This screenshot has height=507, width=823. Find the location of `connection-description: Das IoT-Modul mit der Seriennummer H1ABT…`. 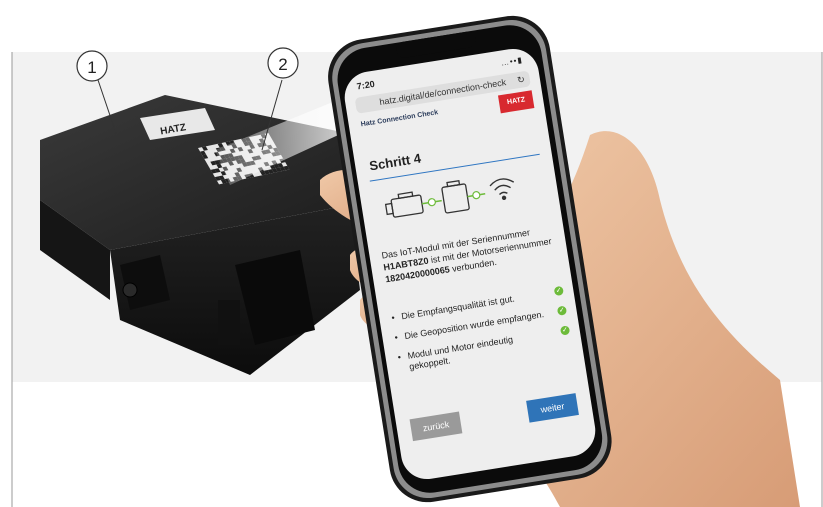

connection-description: Das IoT-Modul mit der Seriennummer H1ABT… is located at coordinates (469, 254).